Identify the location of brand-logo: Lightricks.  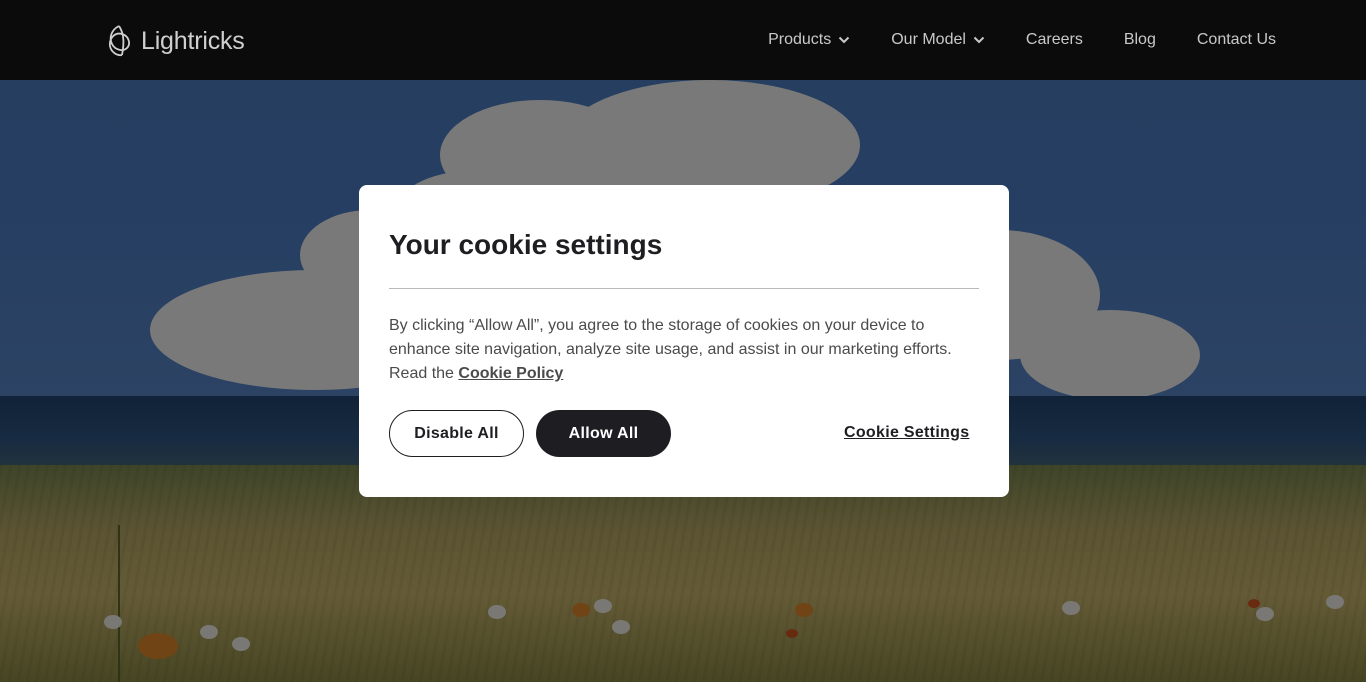
(175, 41).